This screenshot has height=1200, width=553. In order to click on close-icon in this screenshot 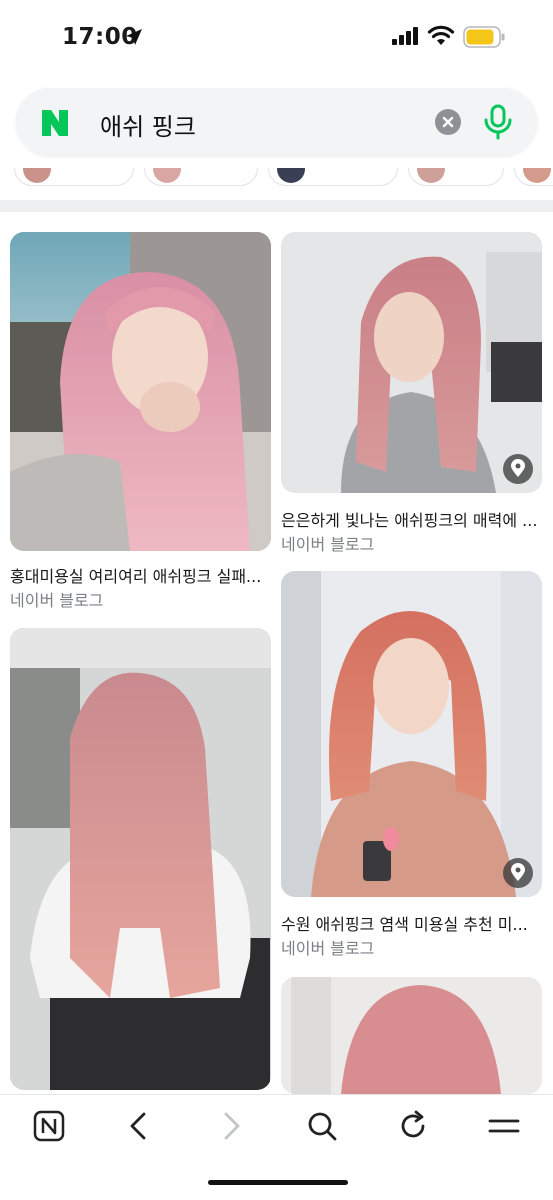, I will do `click(448, 122)`.